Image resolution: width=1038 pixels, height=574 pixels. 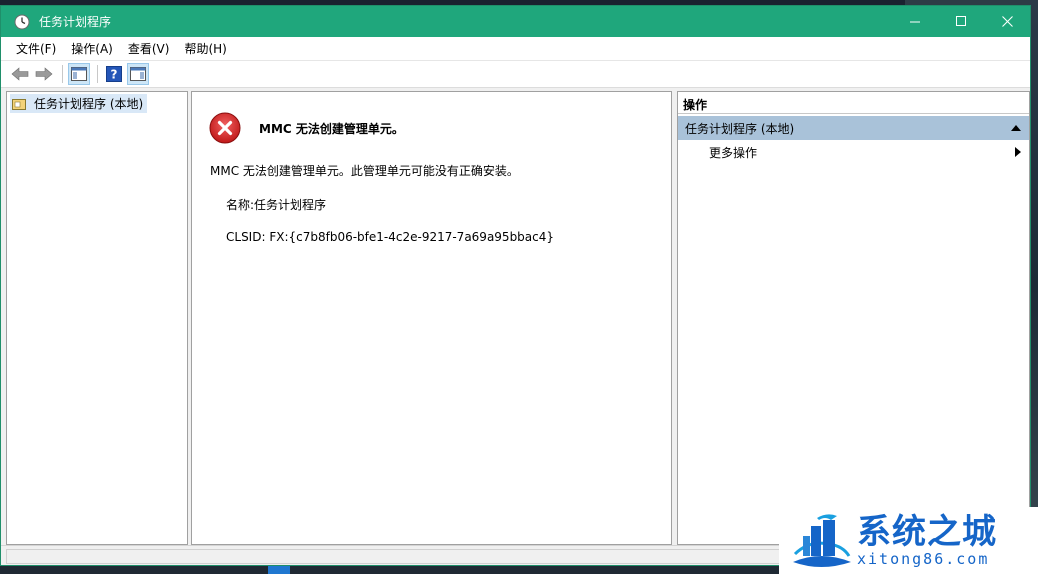 I want to click on close-icon, so click(x=1007, y=21).